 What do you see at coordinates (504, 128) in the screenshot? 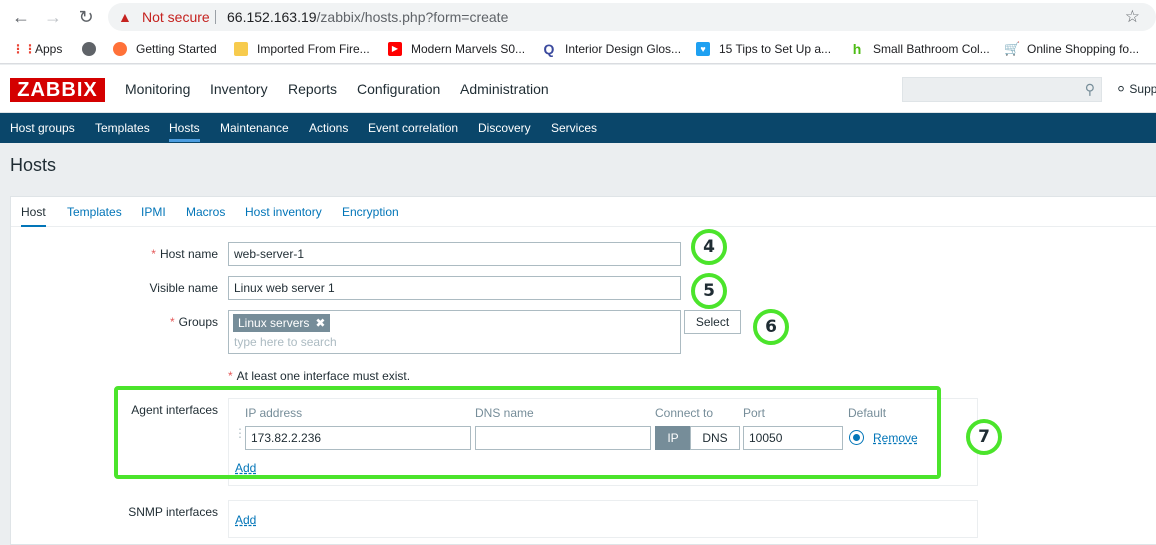
I see `submenu-discovery: Discovery` at bounding box center [504, 128].